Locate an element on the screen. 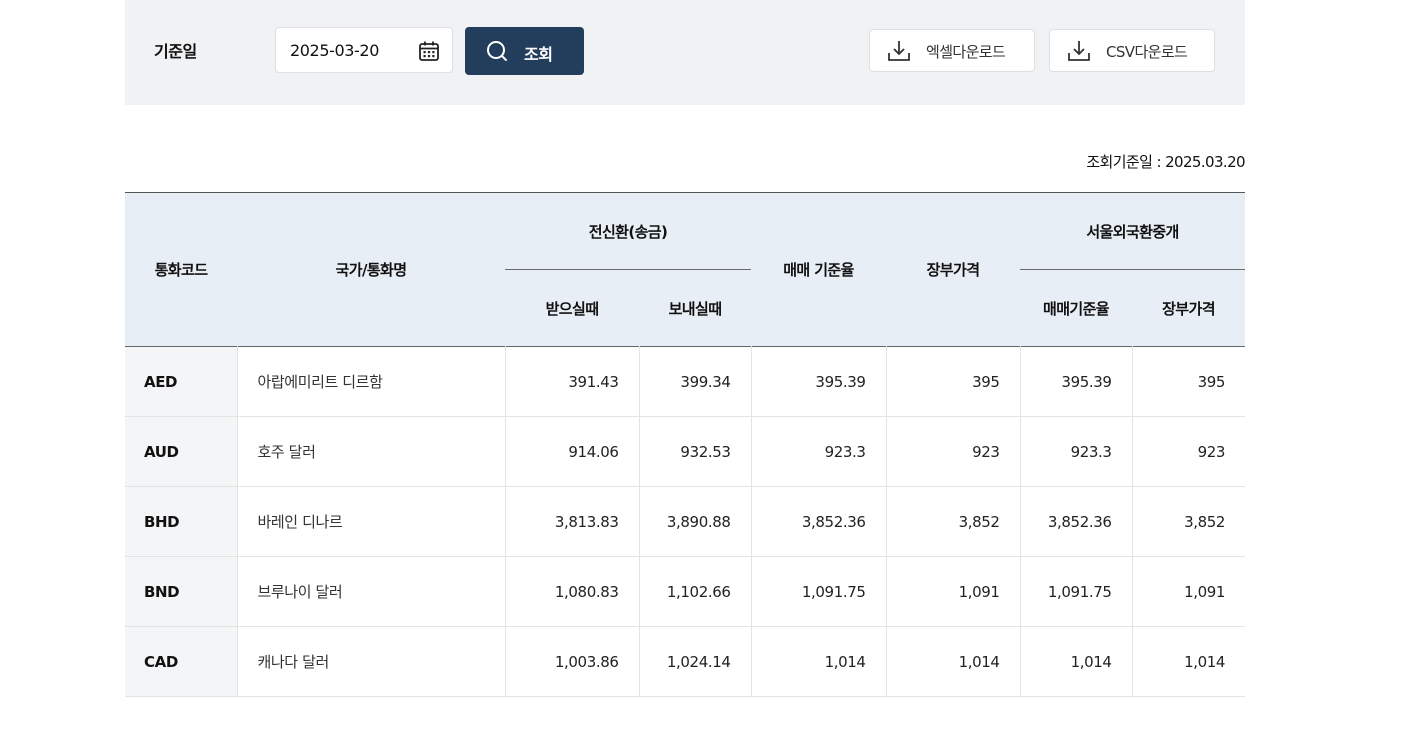 Image resolution: width=1408 pixels, height=729 pixels. seoul-book-price-cell: 1,091 is located at coordinates (1188, 591).